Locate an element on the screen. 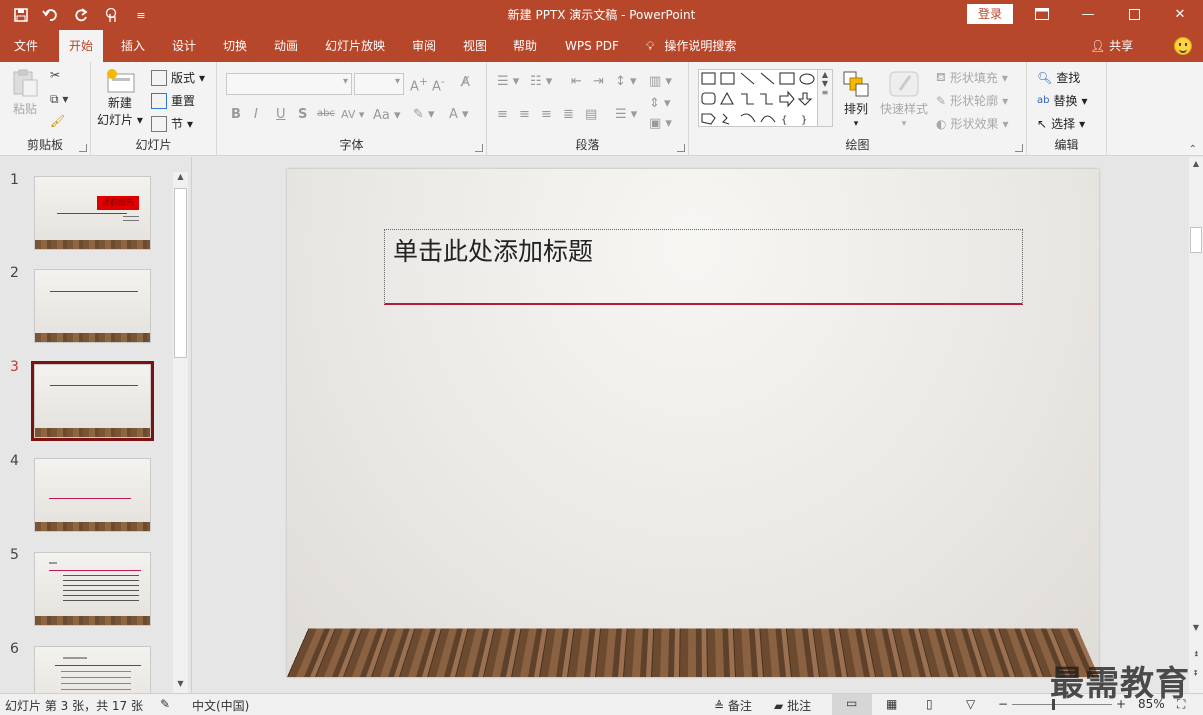 Image resolution: width=1203 pixels, height=715 pixels. collapse-ribbon-icon: ⌃ is located at coordinates (1193, 149).